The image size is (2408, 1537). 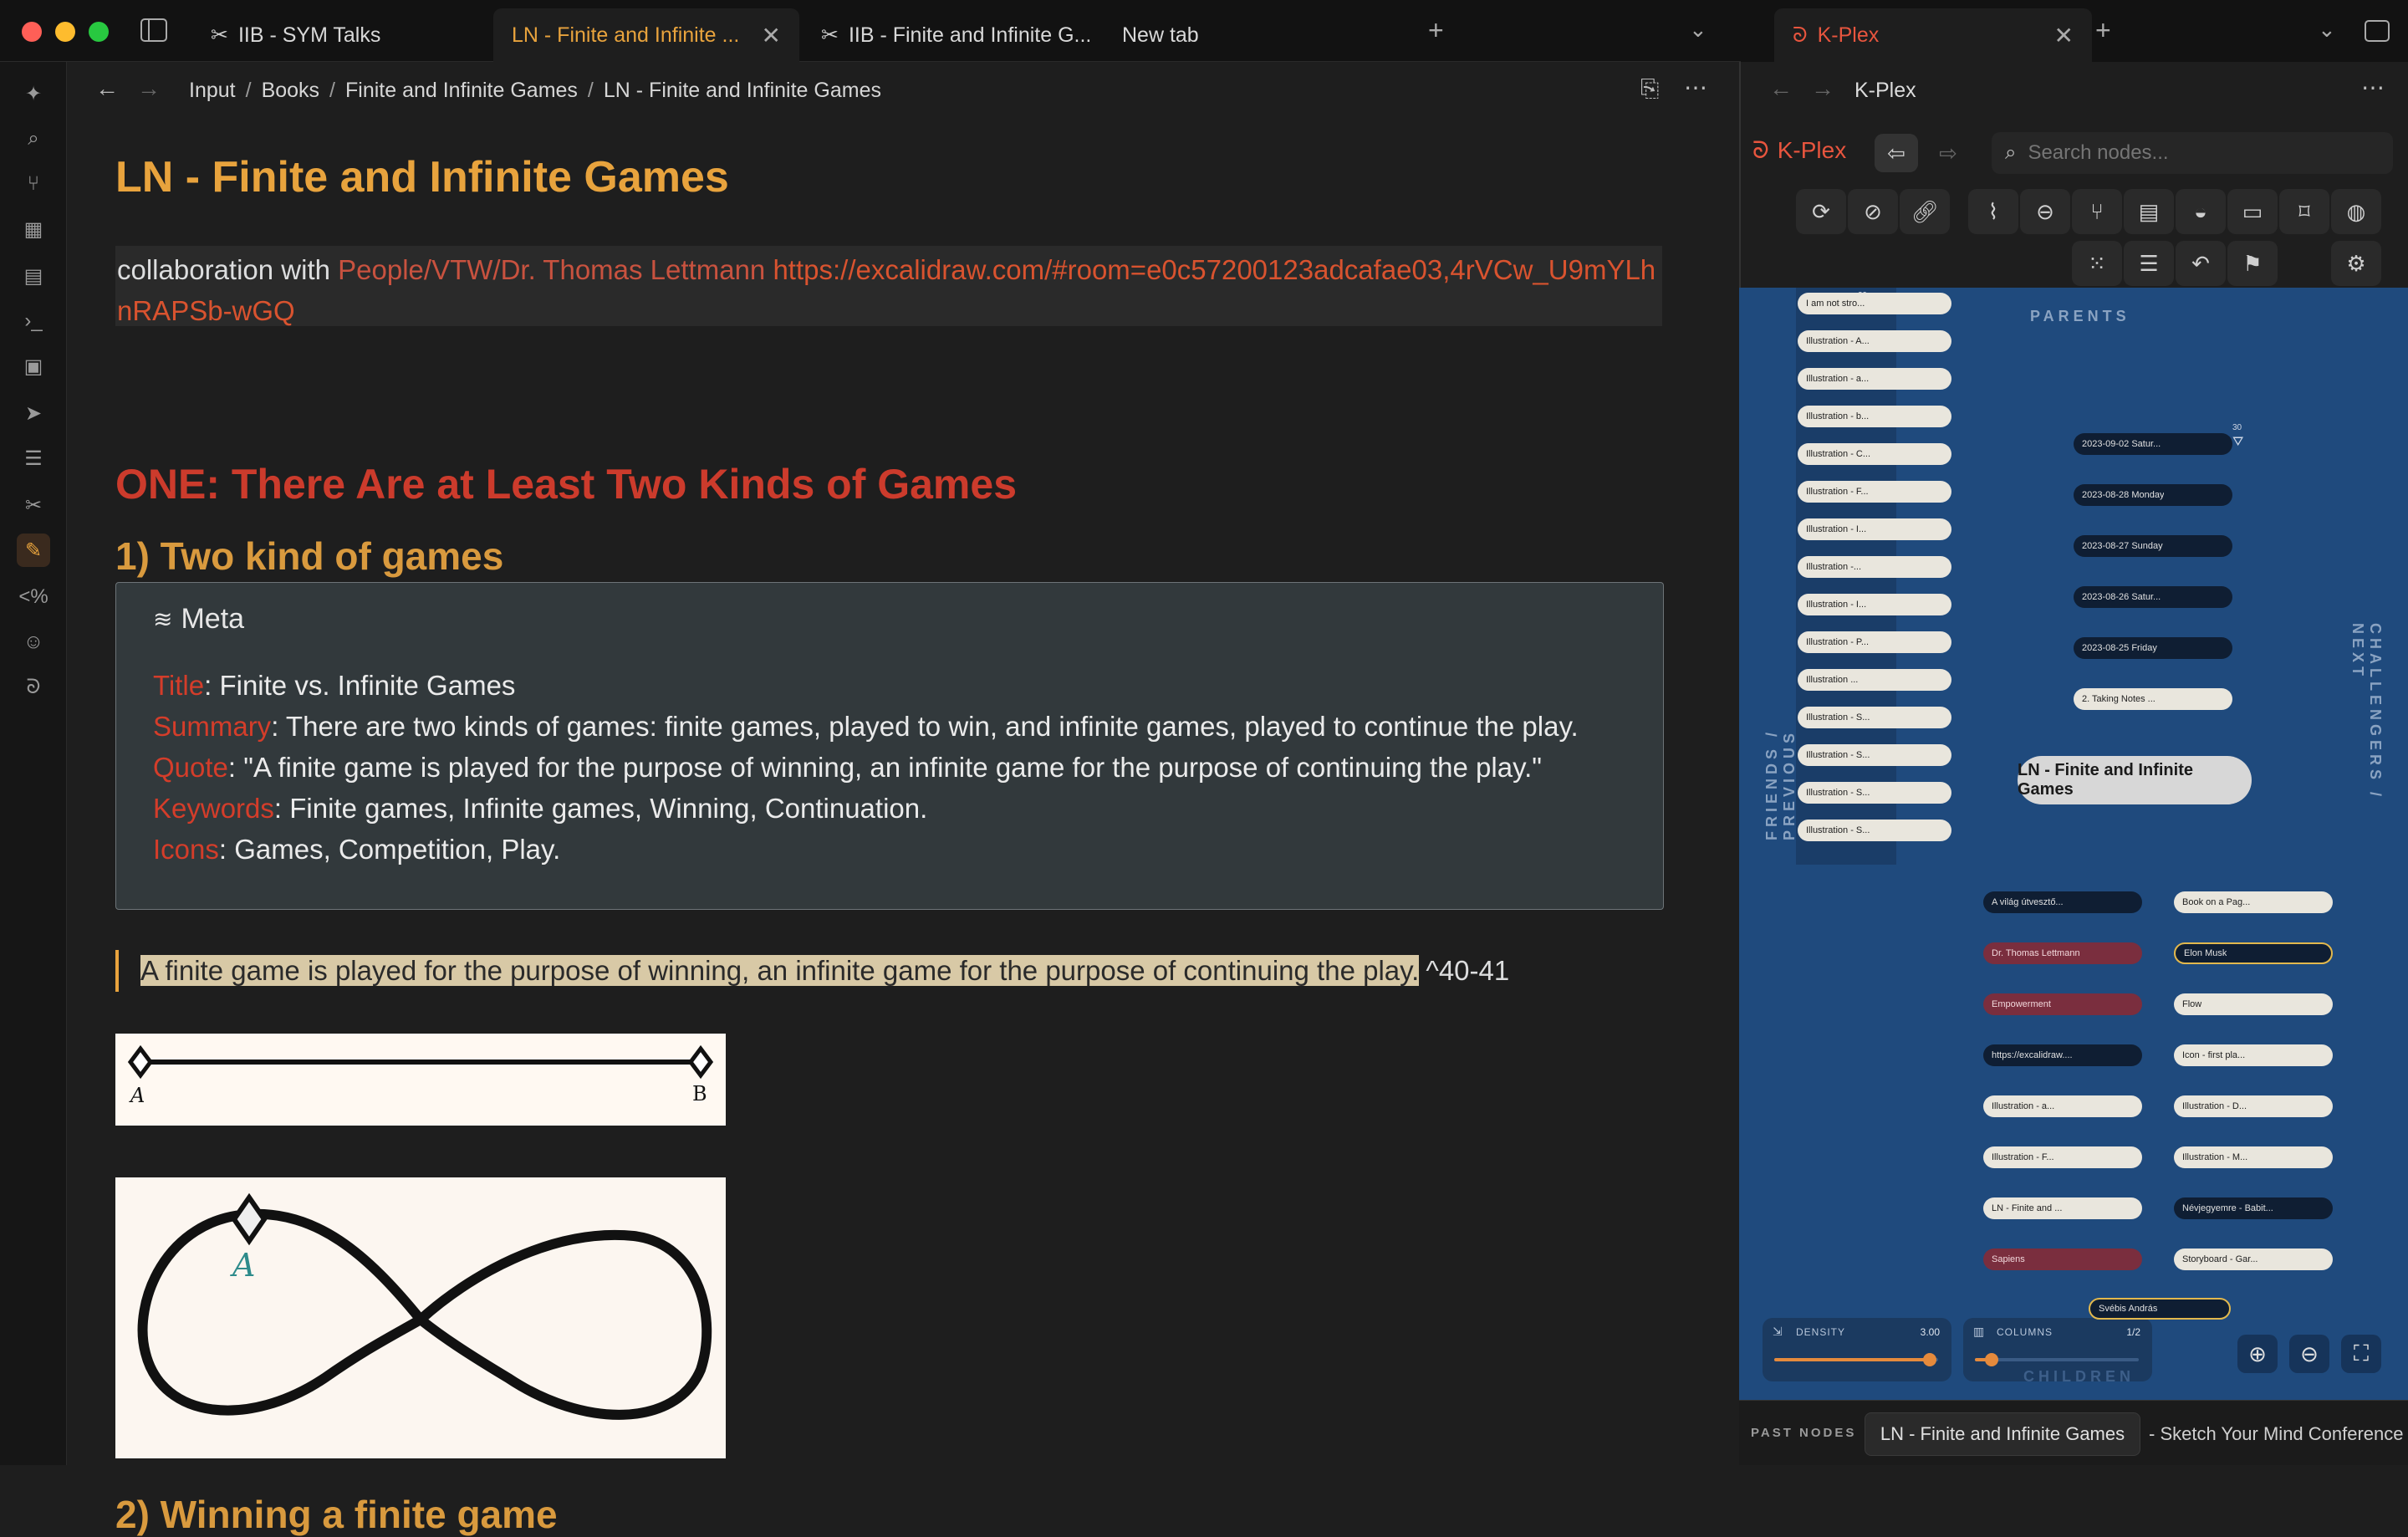 What do you see at coordinates (2304, 211) in the screenshot?
I see `tag-button: ⌑` at bounding box center [2304, 211].